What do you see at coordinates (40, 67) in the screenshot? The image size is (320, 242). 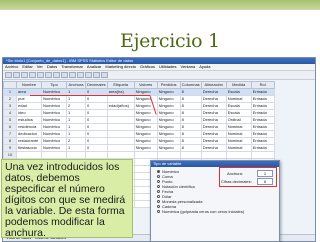 I see `menu-item-ver: Ver` at bounding box center [40, 67].